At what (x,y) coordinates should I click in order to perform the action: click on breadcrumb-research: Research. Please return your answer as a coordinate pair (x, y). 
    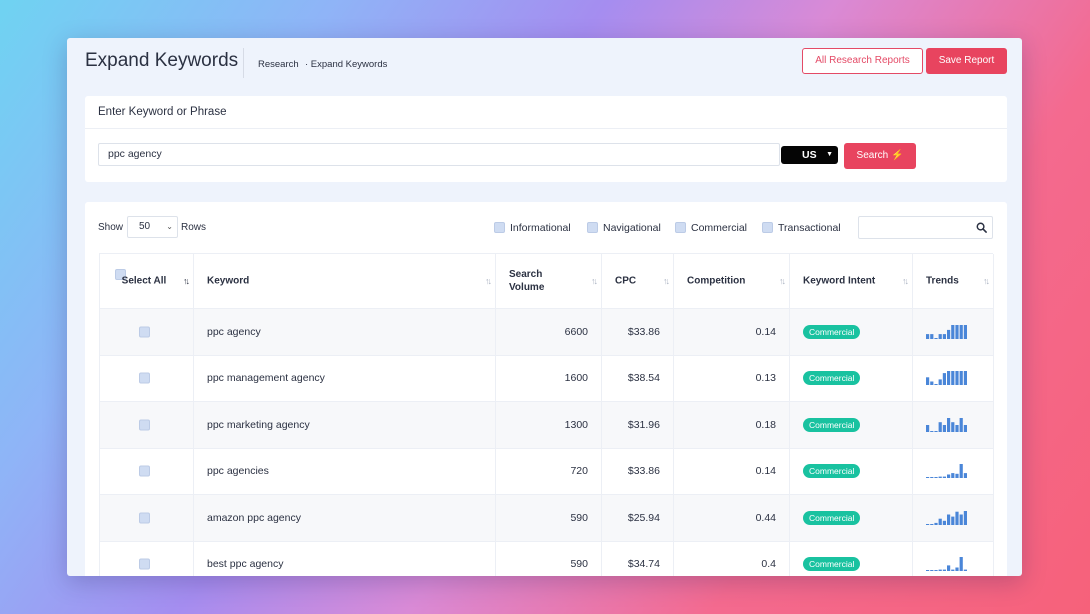
    Looking at the image, I should click on (278, 64).